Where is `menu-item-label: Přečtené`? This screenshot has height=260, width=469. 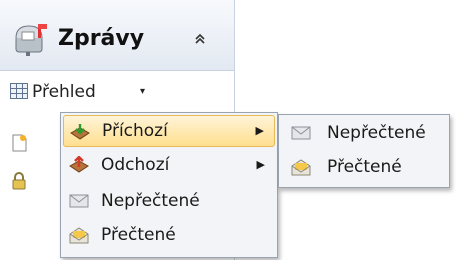
menu-item-label: Přečtené is located at coordinates (138, 235).